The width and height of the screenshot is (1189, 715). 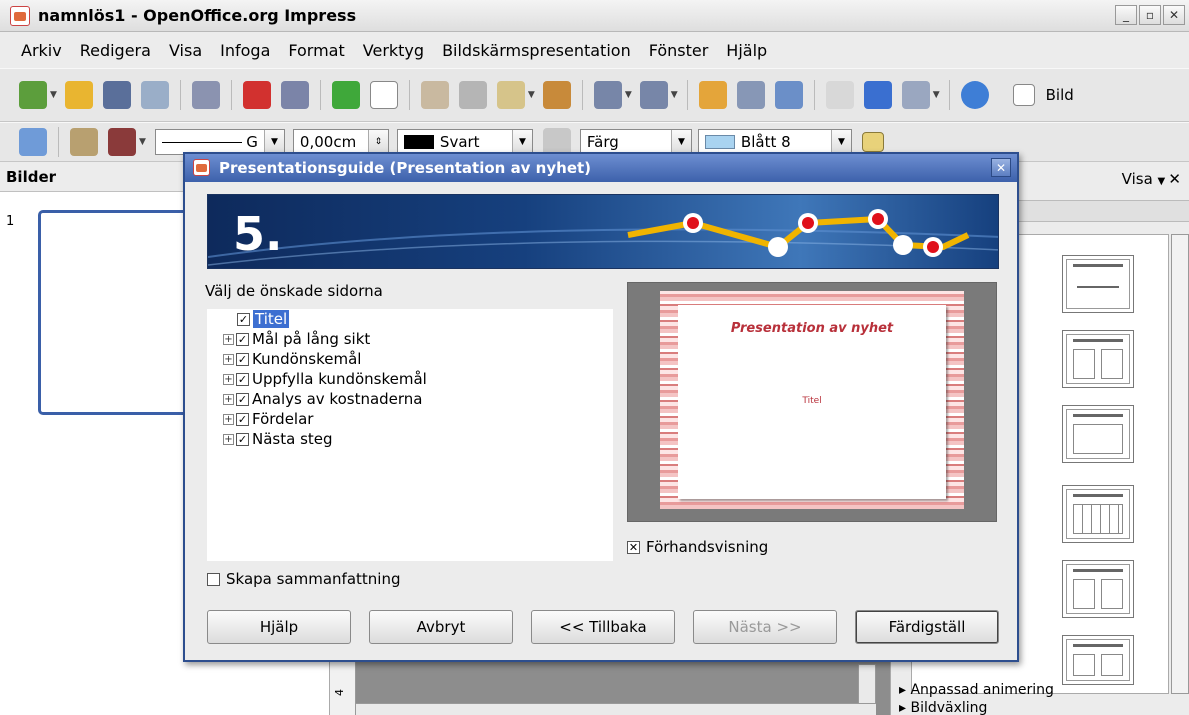 I want to click on window-titlebar: namnlös1 - OpenOffice.org Impress _ ▫ ✕, so click(x=594, y=16).